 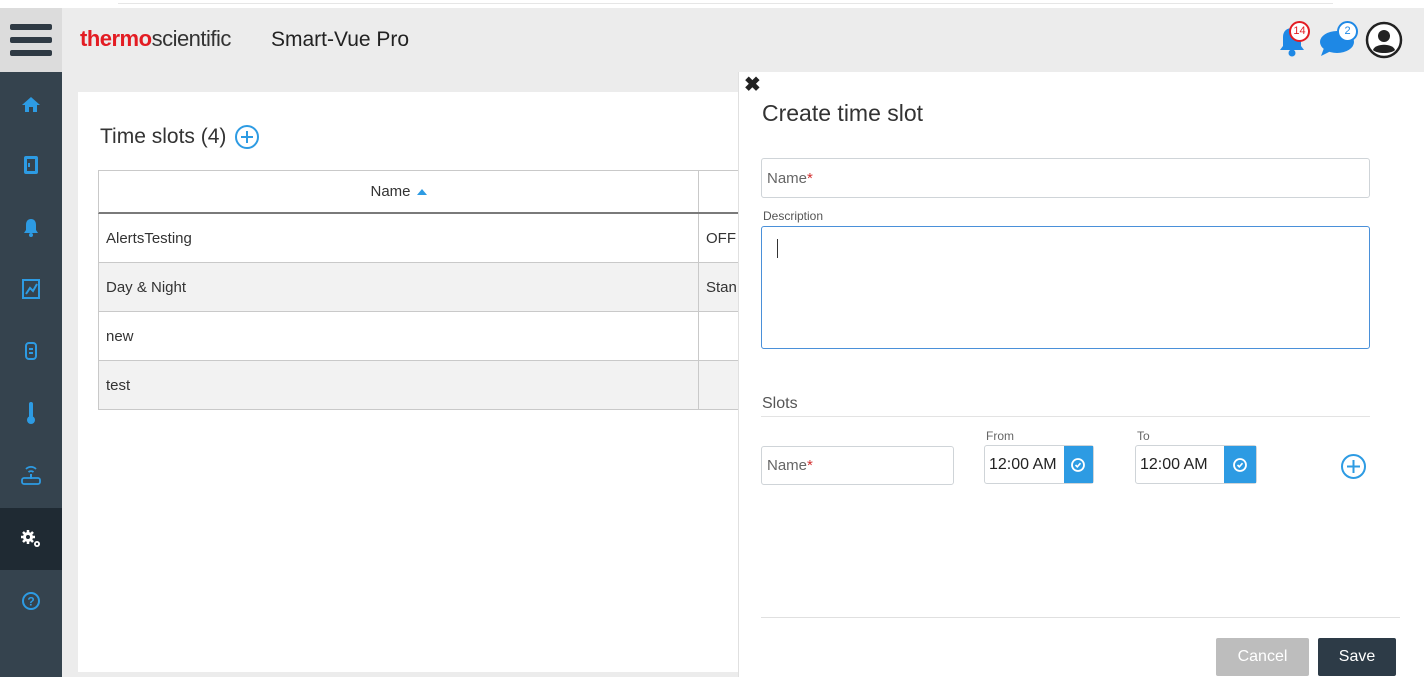 I want to click on door-icon, so click(x=31, y=165).